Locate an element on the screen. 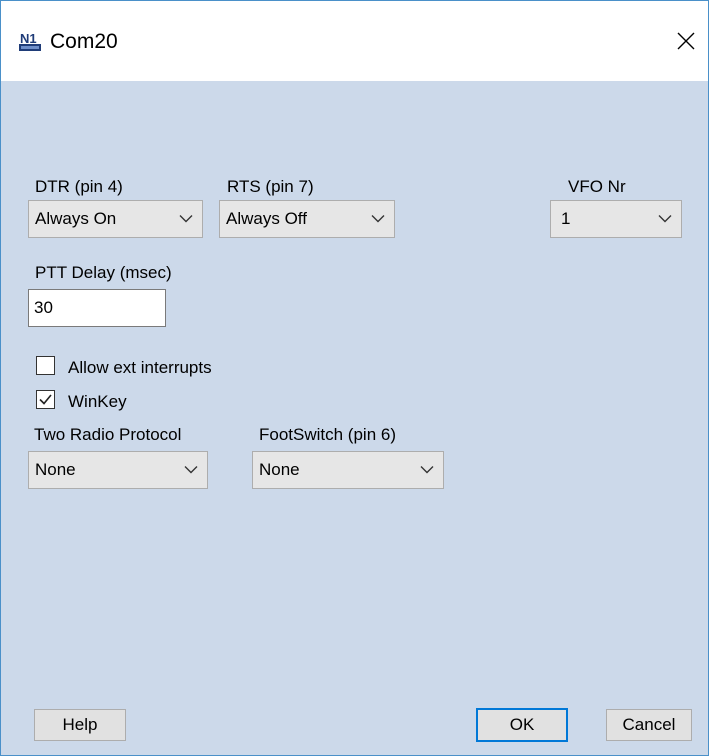 This screenshot has width=709, height=756. ptt-delay-input: 30 is located at coordinates (97, 308).